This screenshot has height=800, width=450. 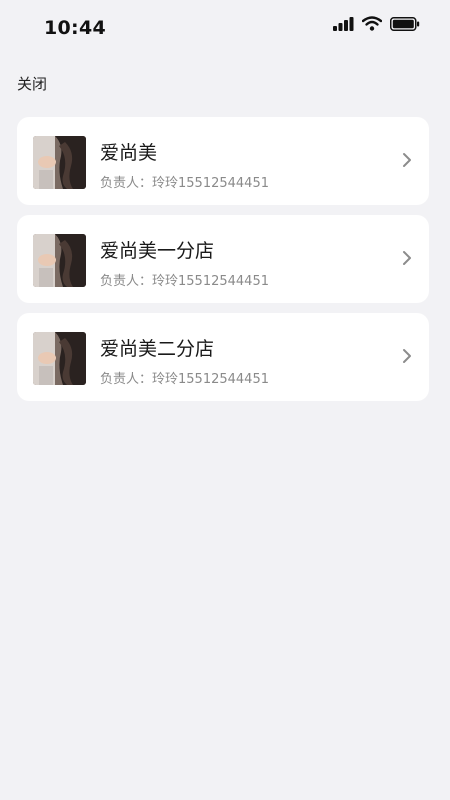 What do you see at coordinates (157, 349) in the screenshot?
I see `store-name: 爱尚美二分店` at bounding box center [157, 349].